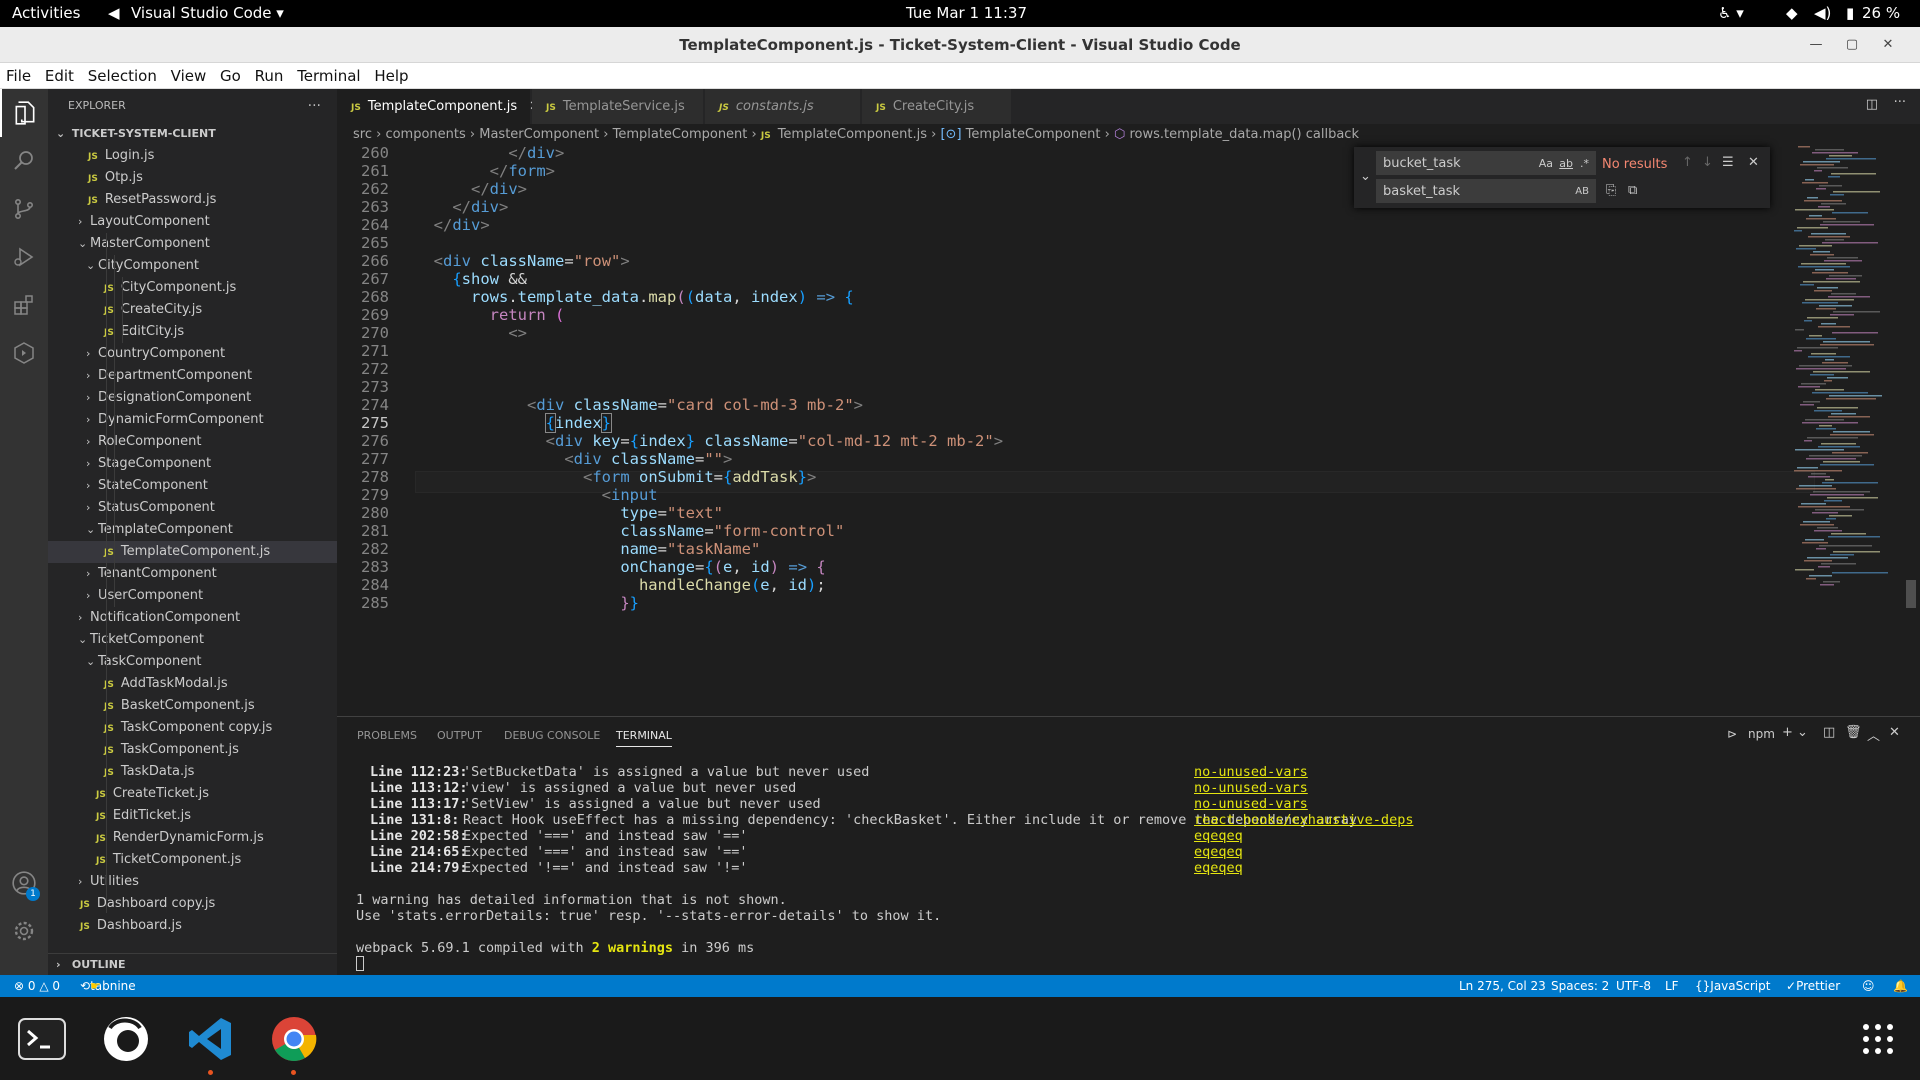 The image size is (1920, 1080). I want to click on file-item: JS AddTaskModal.js, so click(192, 684).